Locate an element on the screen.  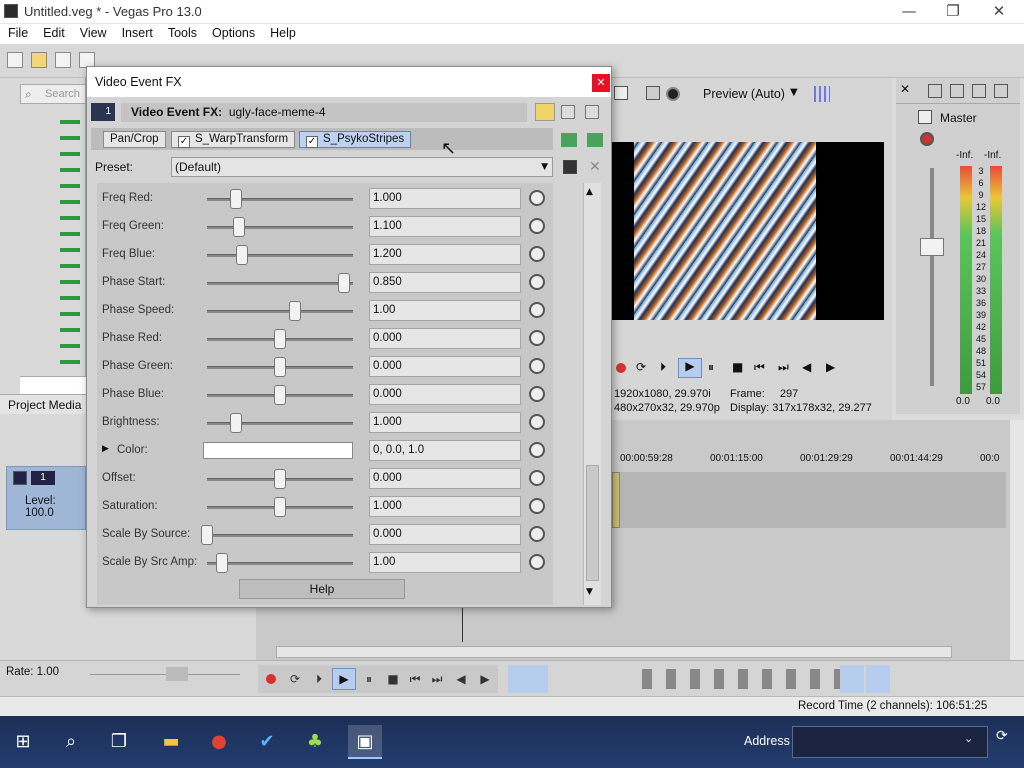
stop-icon: ■ is located at coordinates (393, 679).